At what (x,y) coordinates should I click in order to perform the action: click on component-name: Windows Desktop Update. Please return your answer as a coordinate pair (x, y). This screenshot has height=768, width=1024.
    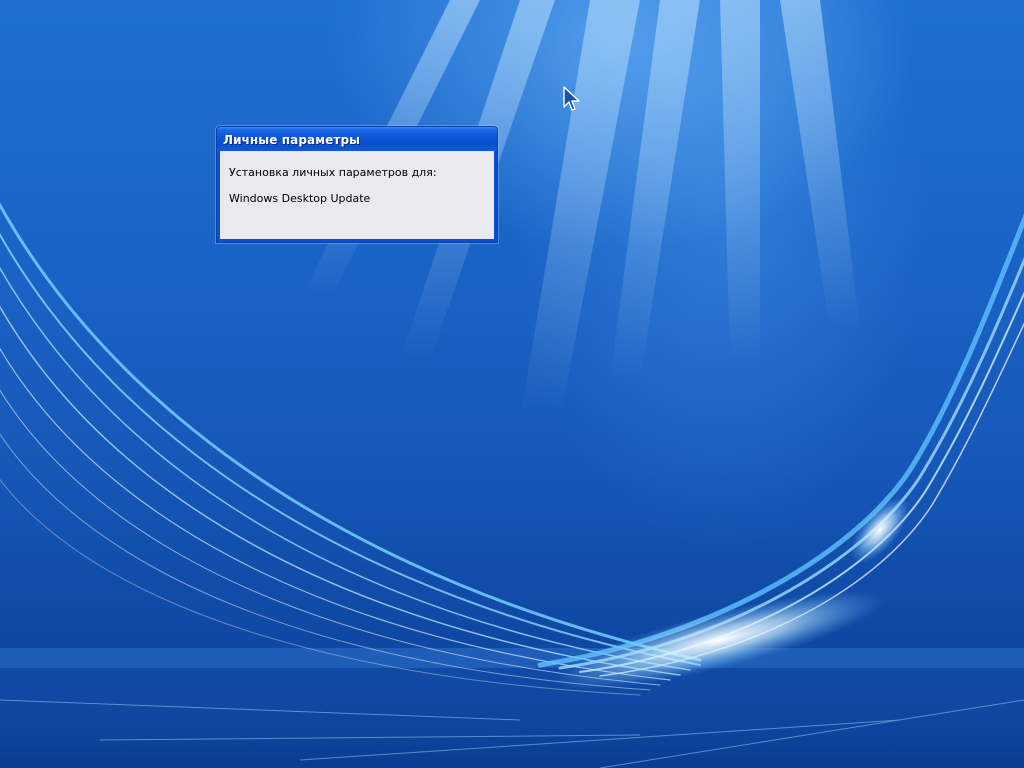
    Looking at the image, I should click on (300, 198).